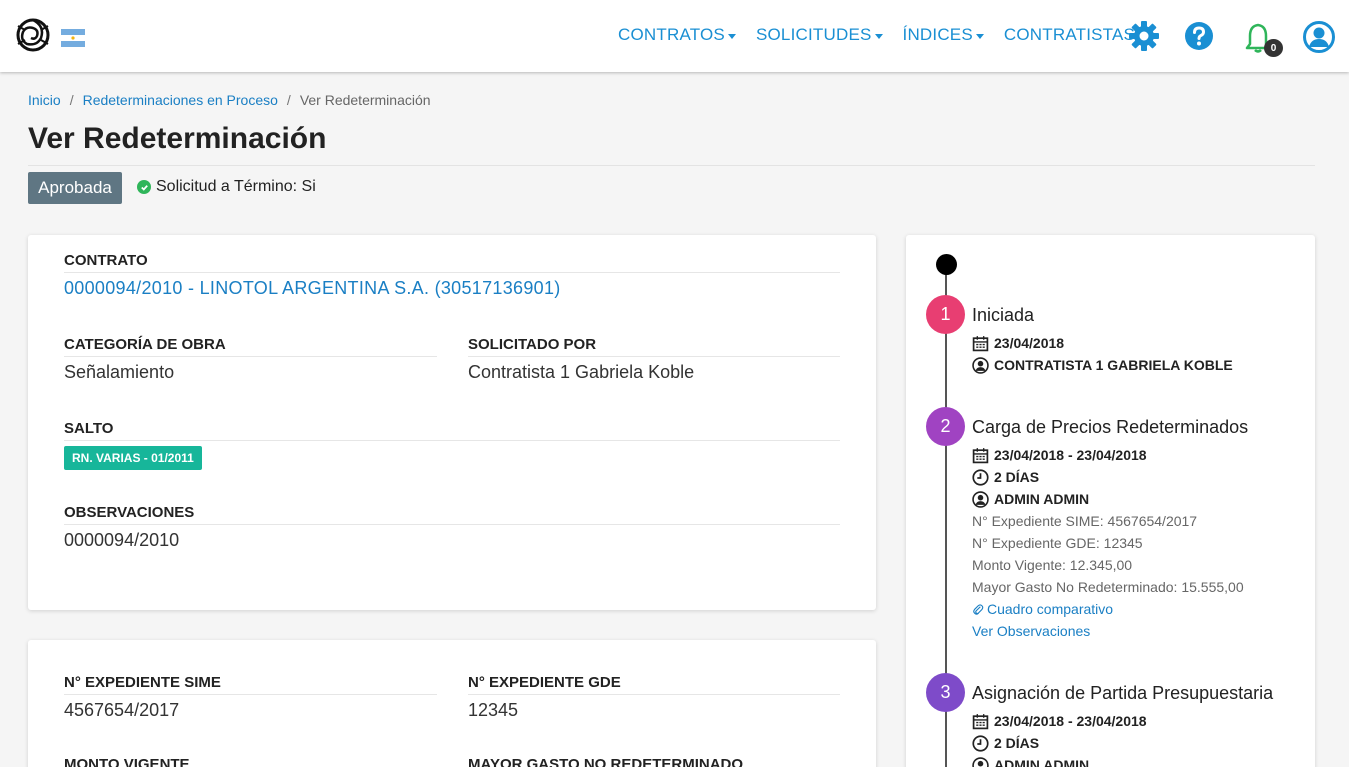  What do you see at coordinates (452, 262) in the screenshot?
I see `contrato-label: CONTRATO` at bounding box center [452, 262].